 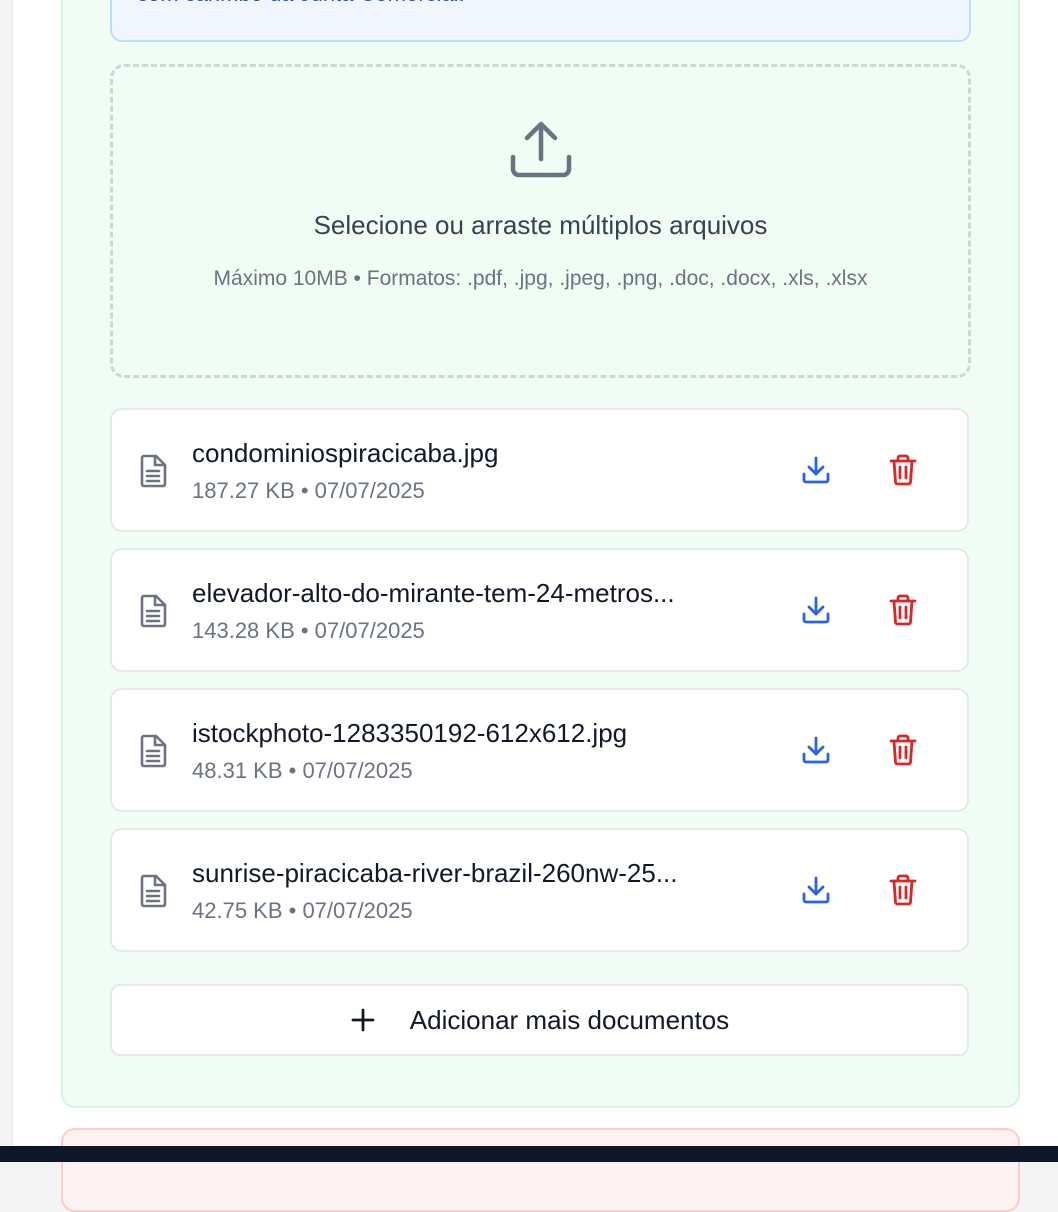 I want to click on file-meta: 42.75 KB • 07/07/2025, so click(x=302, y=910).